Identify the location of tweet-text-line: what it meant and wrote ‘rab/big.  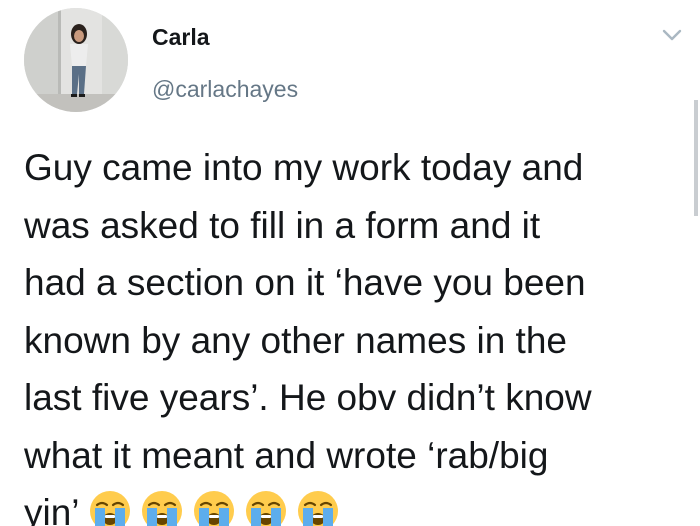
(286, 455).